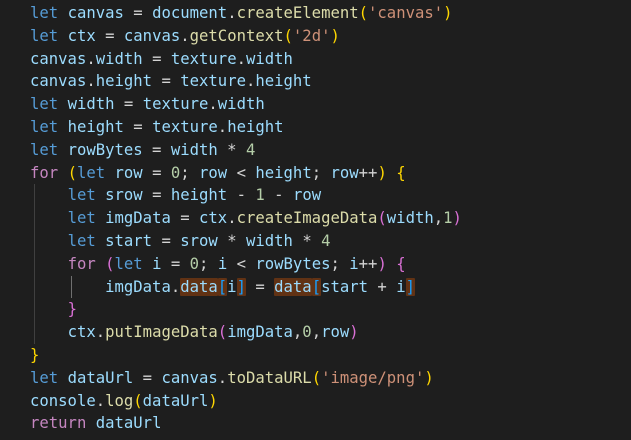 This screenshot has width=631, height=440. I want to click on code-line: let rowBytes = width * 4, so click(246, 150).